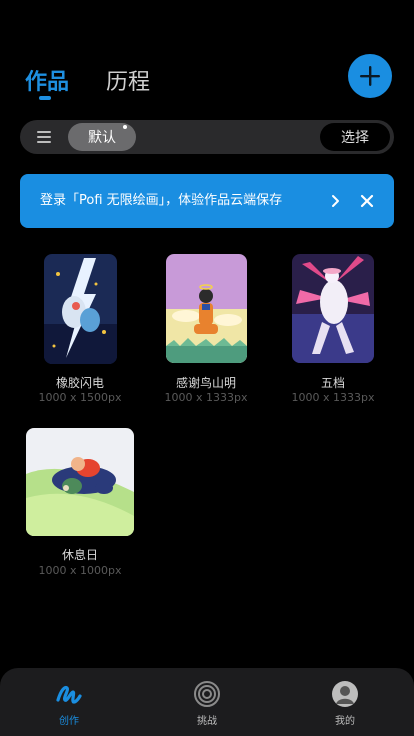  I want to click on artwork-image-thanks-toriyama, so click(206, 308).